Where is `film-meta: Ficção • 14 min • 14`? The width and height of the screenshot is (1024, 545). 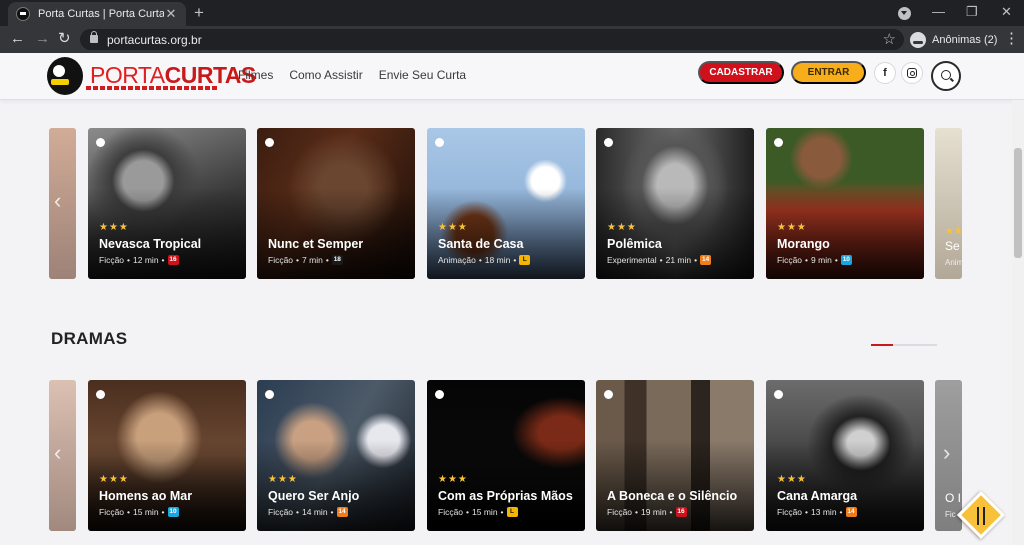 film-meta: Ficção • 14 min • 14 is located at coordinates (308, 512).